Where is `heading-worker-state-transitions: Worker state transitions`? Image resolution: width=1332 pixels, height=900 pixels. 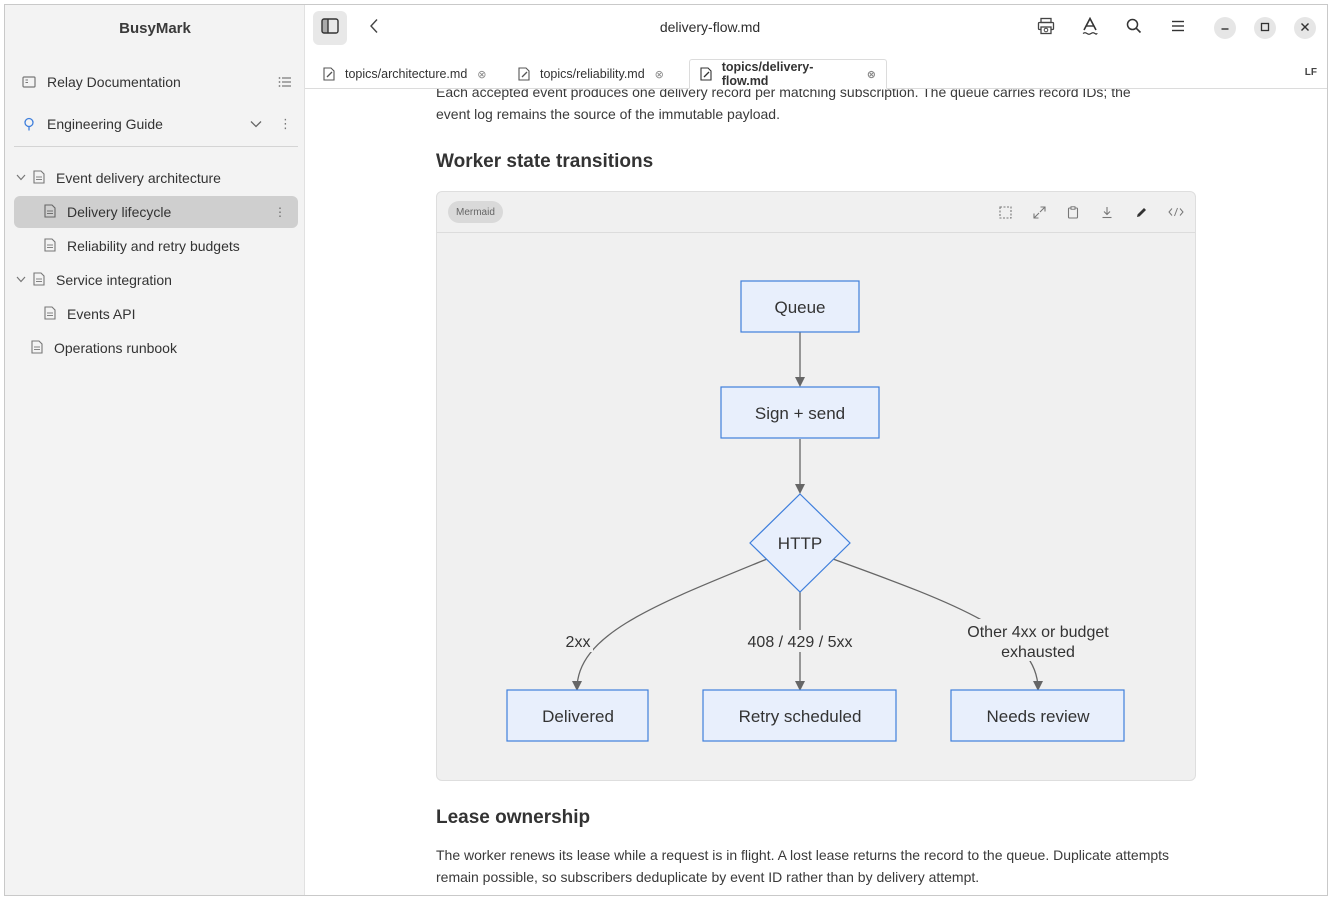
heading-worker-state-transitions: Worker state transitions is located at coordinates (545, 161).